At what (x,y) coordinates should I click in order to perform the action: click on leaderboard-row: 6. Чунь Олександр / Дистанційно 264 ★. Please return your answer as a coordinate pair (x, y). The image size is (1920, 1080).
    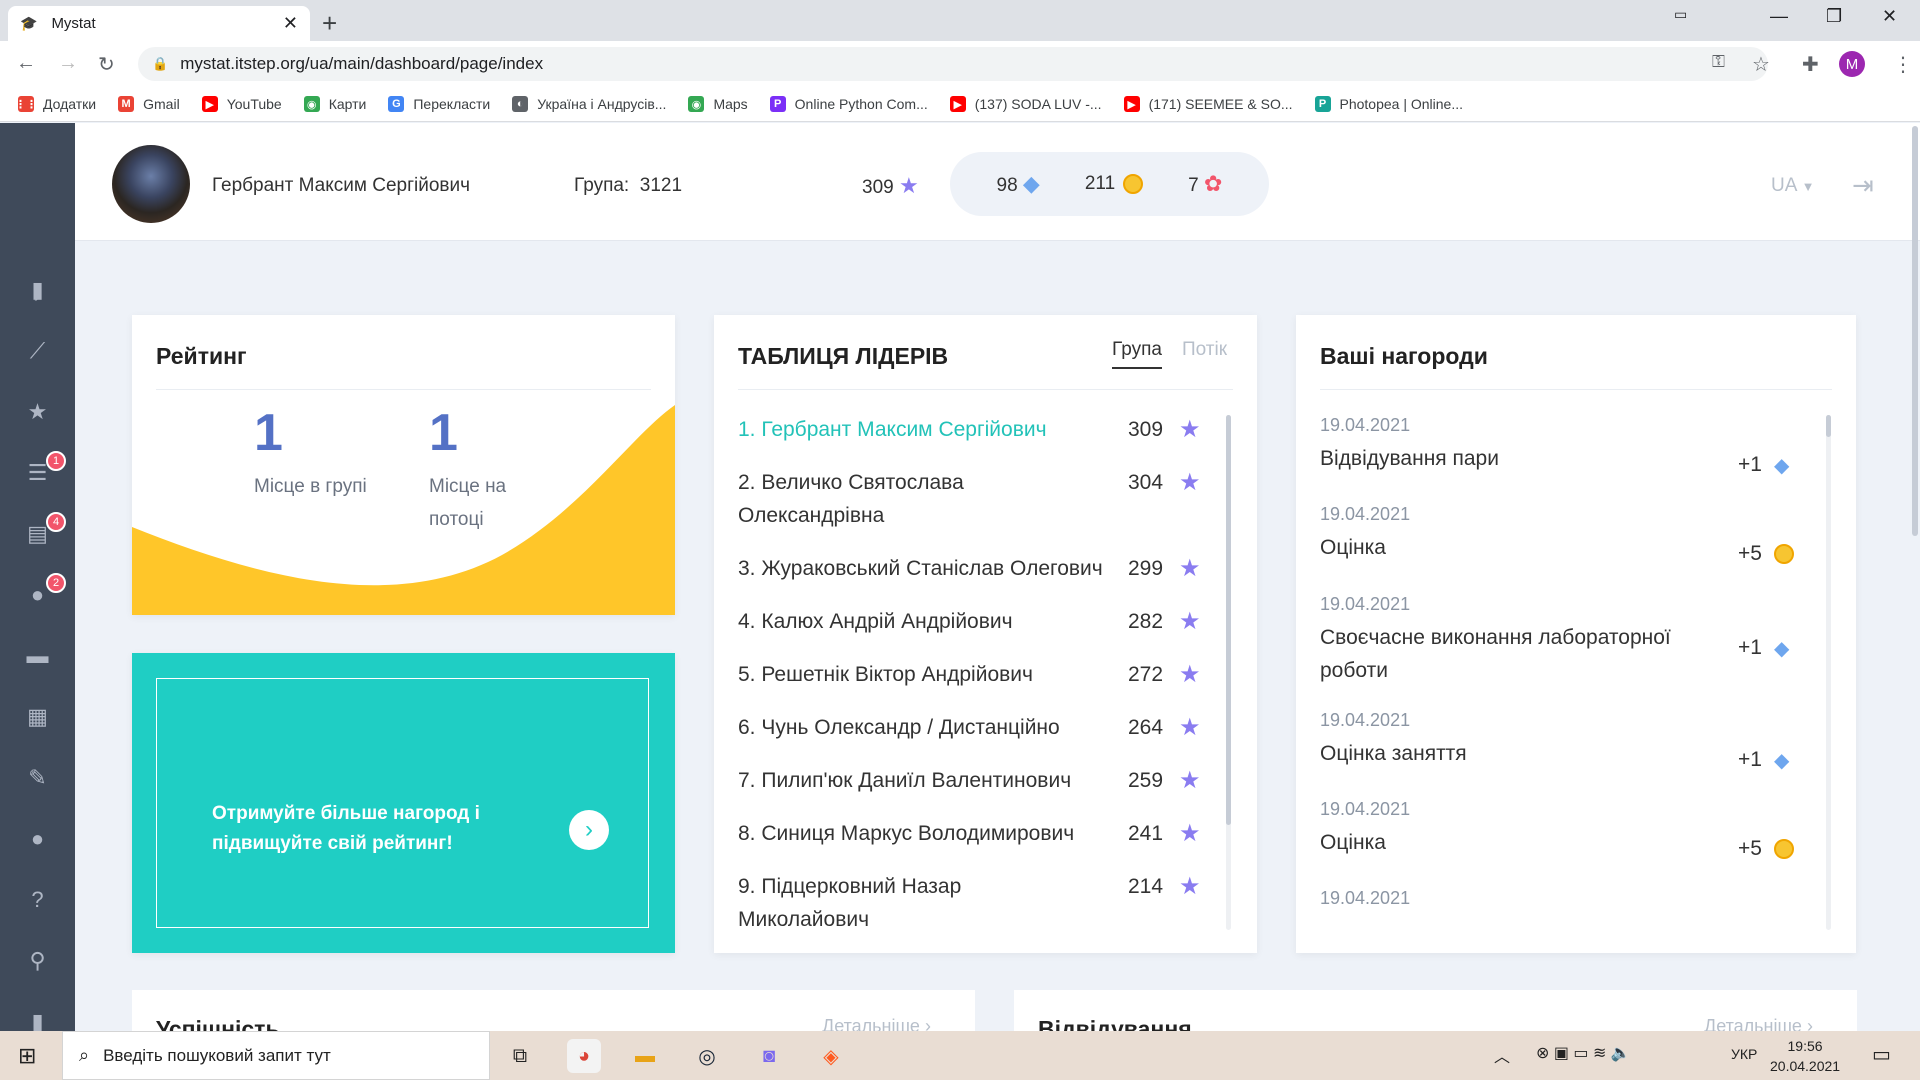
    Looking at the image, I should click on (973, 727).